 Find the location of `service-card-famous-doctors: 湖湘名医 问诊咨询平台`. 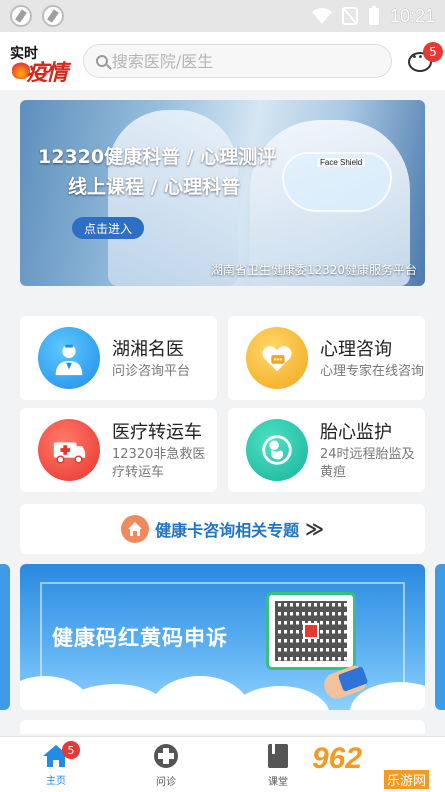

service-card-famous-doctors: 湖湘名医 问诊咨询平台 is located at coordinates (118, 358).